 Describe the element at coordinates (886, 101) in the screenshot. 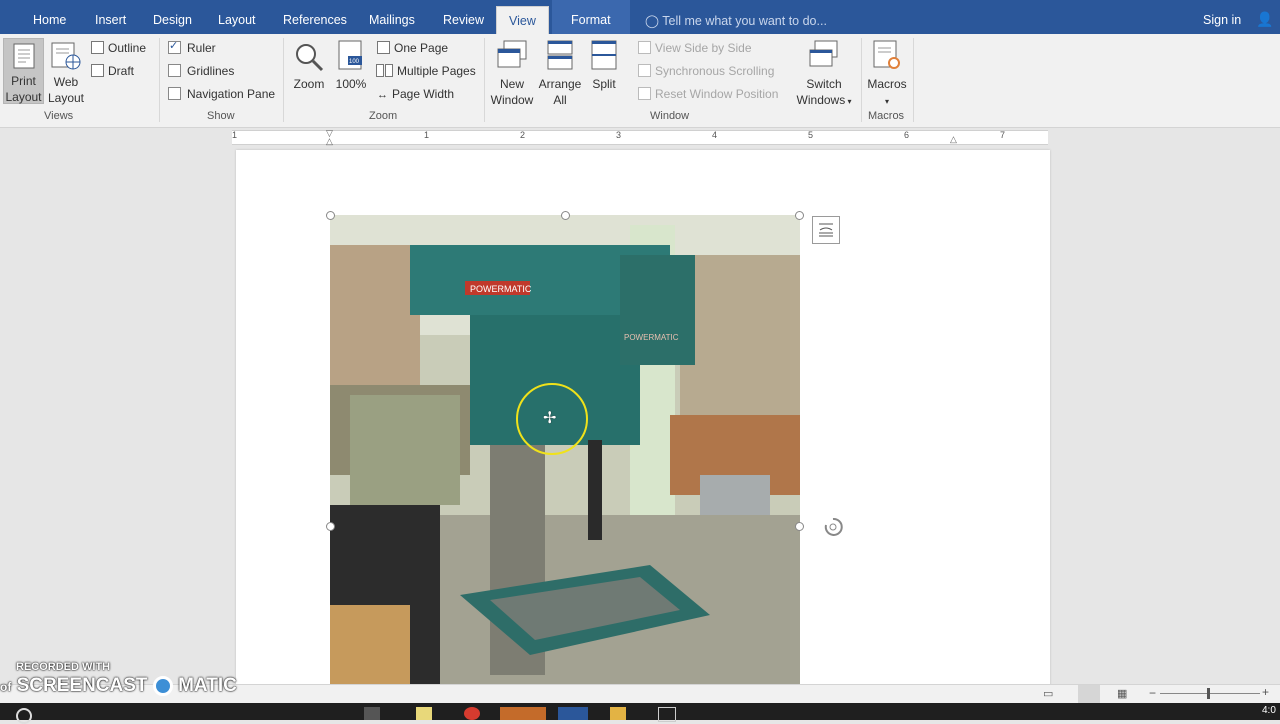

I see `dropdown-arrow-icon: ▾` at that location.